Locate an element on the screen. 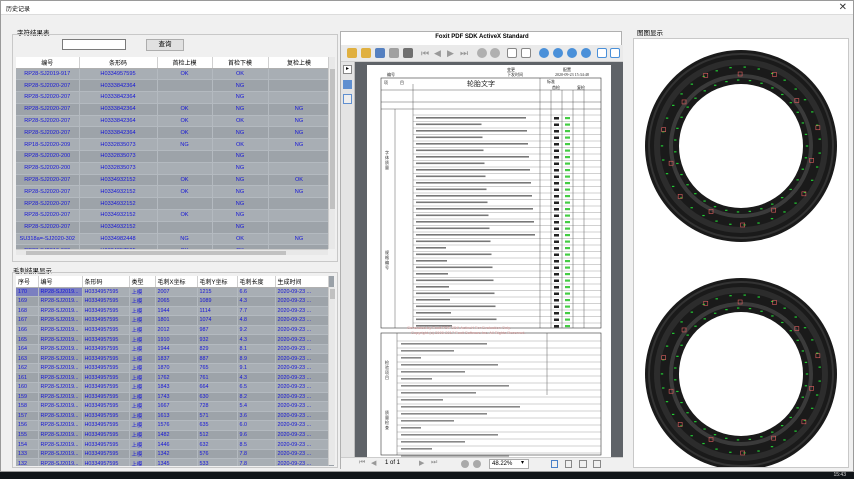  sidebar-toggle-icon: ▸ is located at coordinates (347, 69).